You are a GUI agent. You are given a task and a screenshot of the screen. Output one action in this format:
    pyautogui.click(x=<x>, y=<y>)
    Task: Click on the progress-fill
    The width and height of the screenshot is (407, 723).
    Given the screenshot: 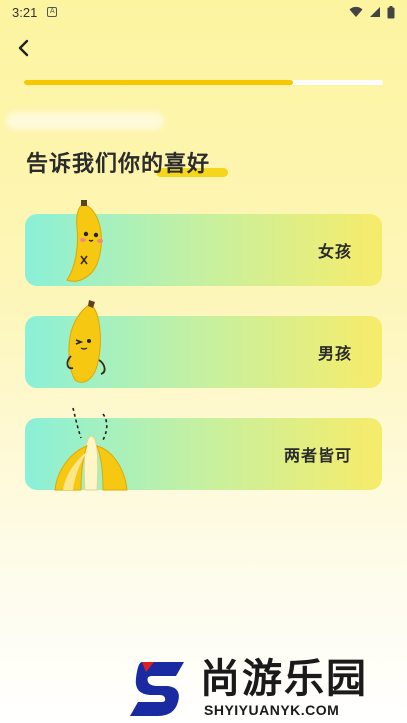 What is the action you would take?
    pyautogui.click(x=159, y=82)
    